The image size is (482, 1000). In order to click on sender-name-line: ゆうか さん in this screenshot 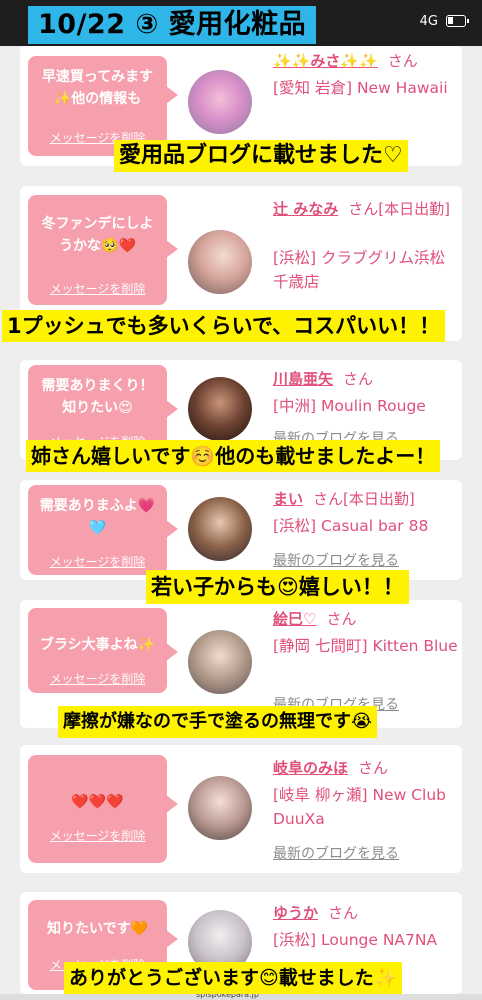, I will do `click(315, 912)`.